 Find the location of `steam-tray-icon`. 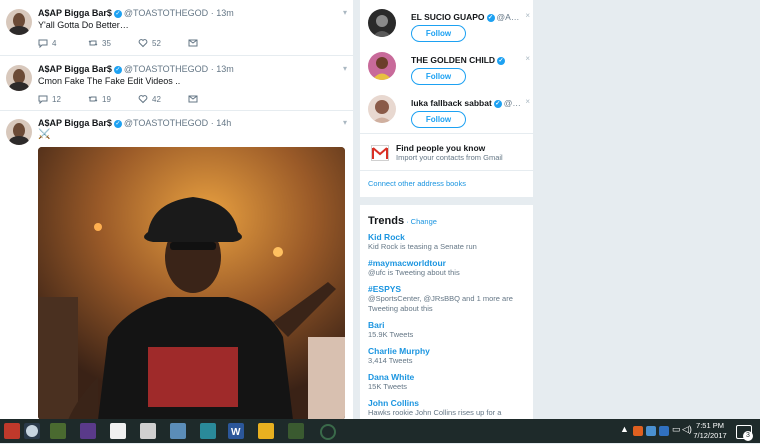

steam-tray-icon is located at coordinates (651, 431).